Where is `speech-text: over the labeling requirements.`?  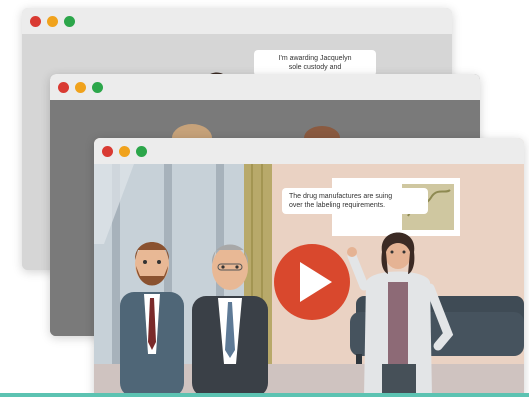
speech-text: over the labeling requirements. is located at coordinates (337, 205).